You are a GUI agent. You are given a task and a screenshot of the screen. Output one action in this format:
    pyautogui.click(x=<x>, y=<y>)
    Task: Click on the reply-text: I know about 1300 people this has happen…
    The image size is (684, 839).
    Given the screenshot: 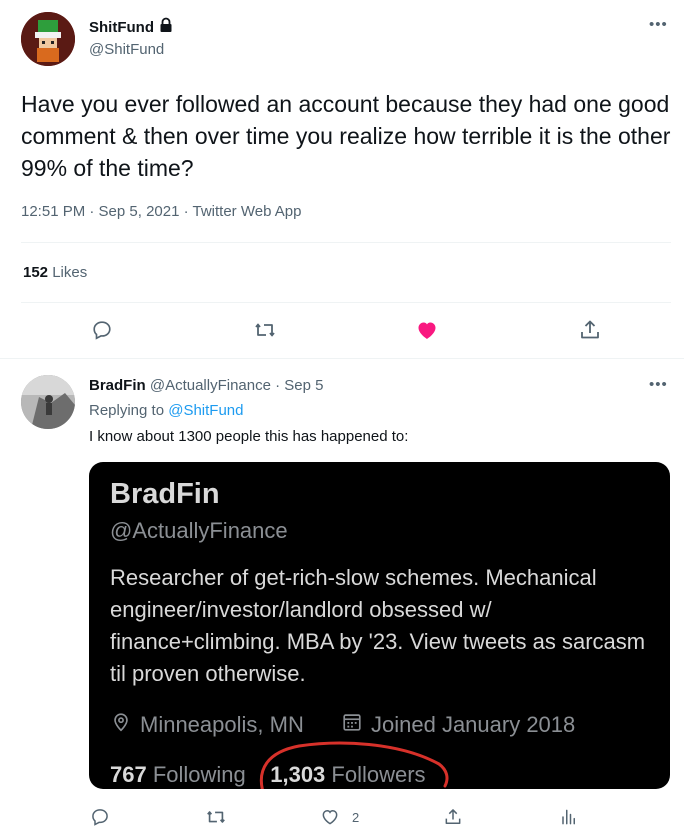 What is the action you would take?
    pyautogui.click(x=249, y=436)
    